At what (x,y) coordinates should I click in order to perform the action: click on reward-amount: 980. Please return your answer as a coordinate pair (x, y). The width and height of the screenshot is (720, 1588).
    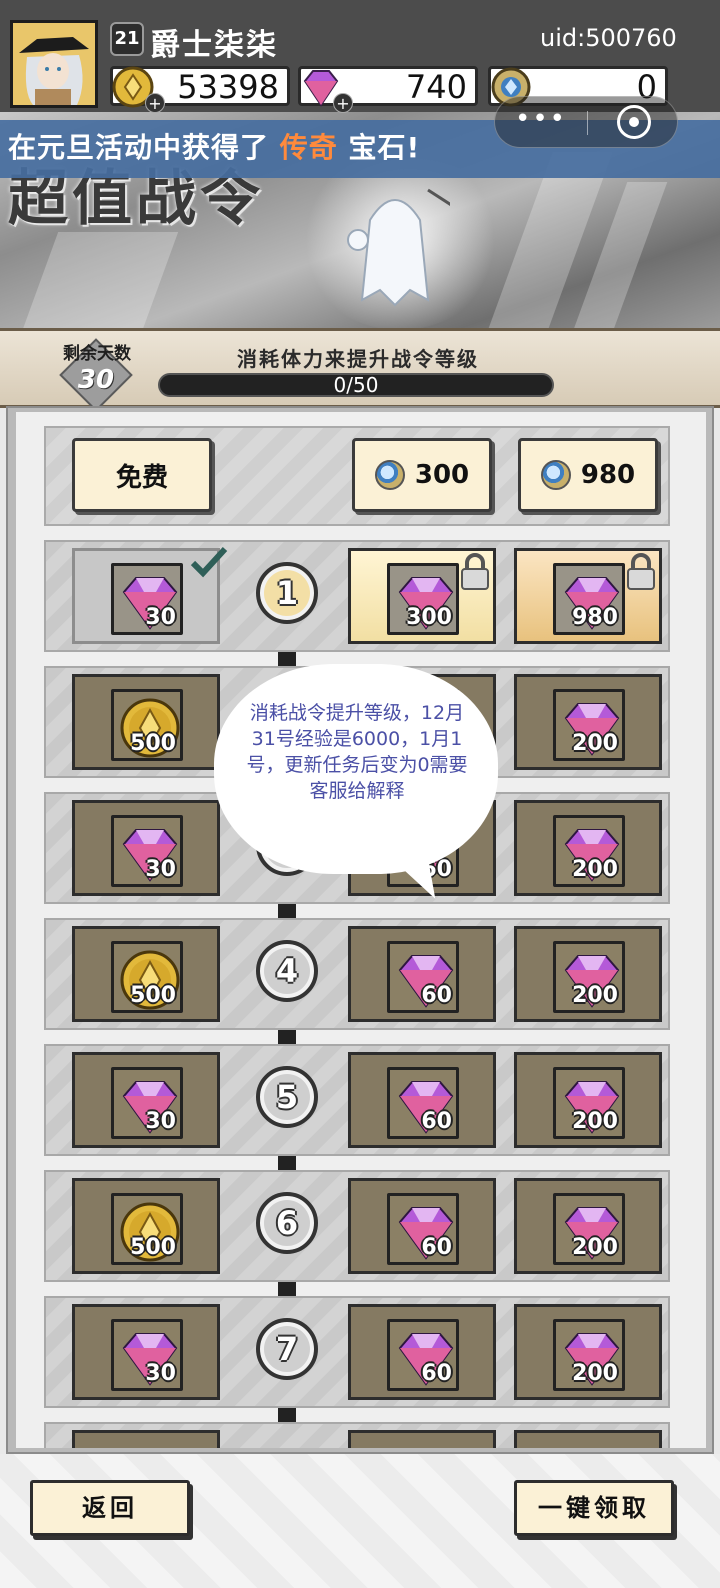
    Looking at the image, I should click on (595, 617).